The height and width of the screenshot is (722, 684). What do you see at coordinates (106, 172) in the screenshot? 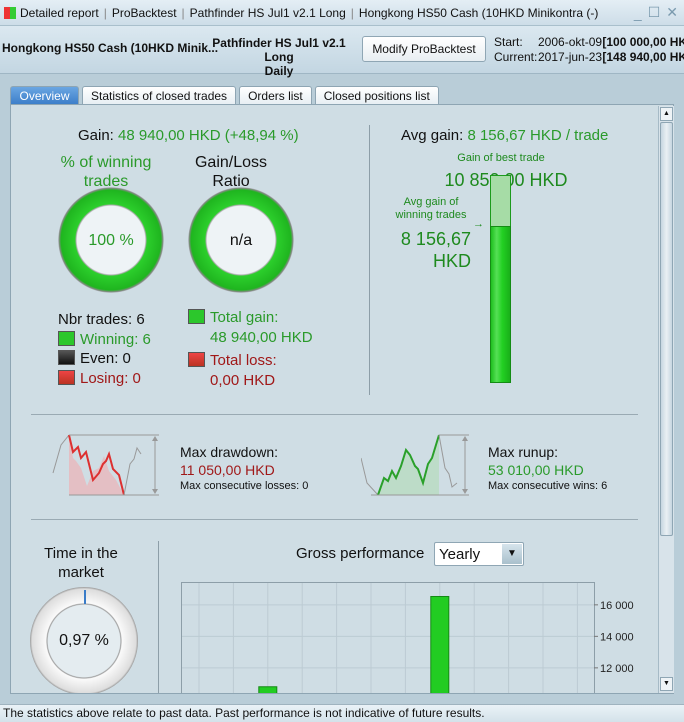
I see `winning-title: % of winning trades` at bounding box center [106, 172].